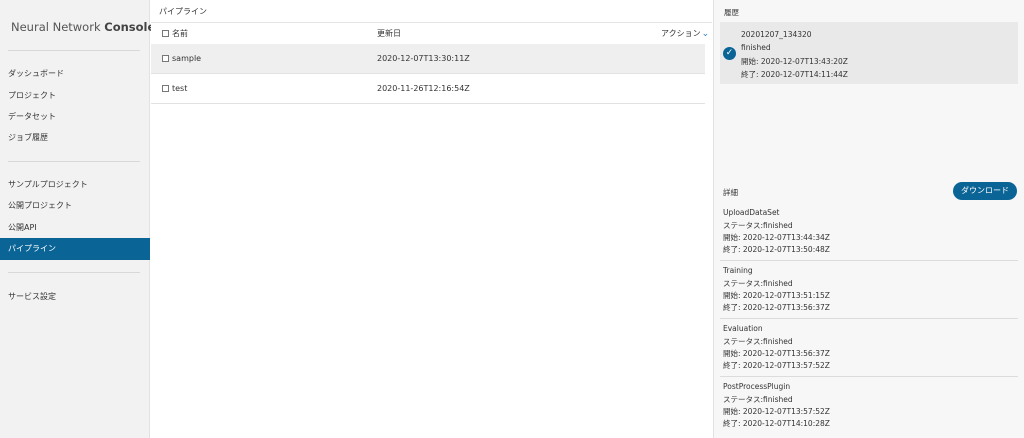 The height and width of the screenshot is (438, 1024). What do you see at coordinates (706, 34) in the screenshot?
I see `chevron-down-icon: ⌄` at bounding box center [706, 34].